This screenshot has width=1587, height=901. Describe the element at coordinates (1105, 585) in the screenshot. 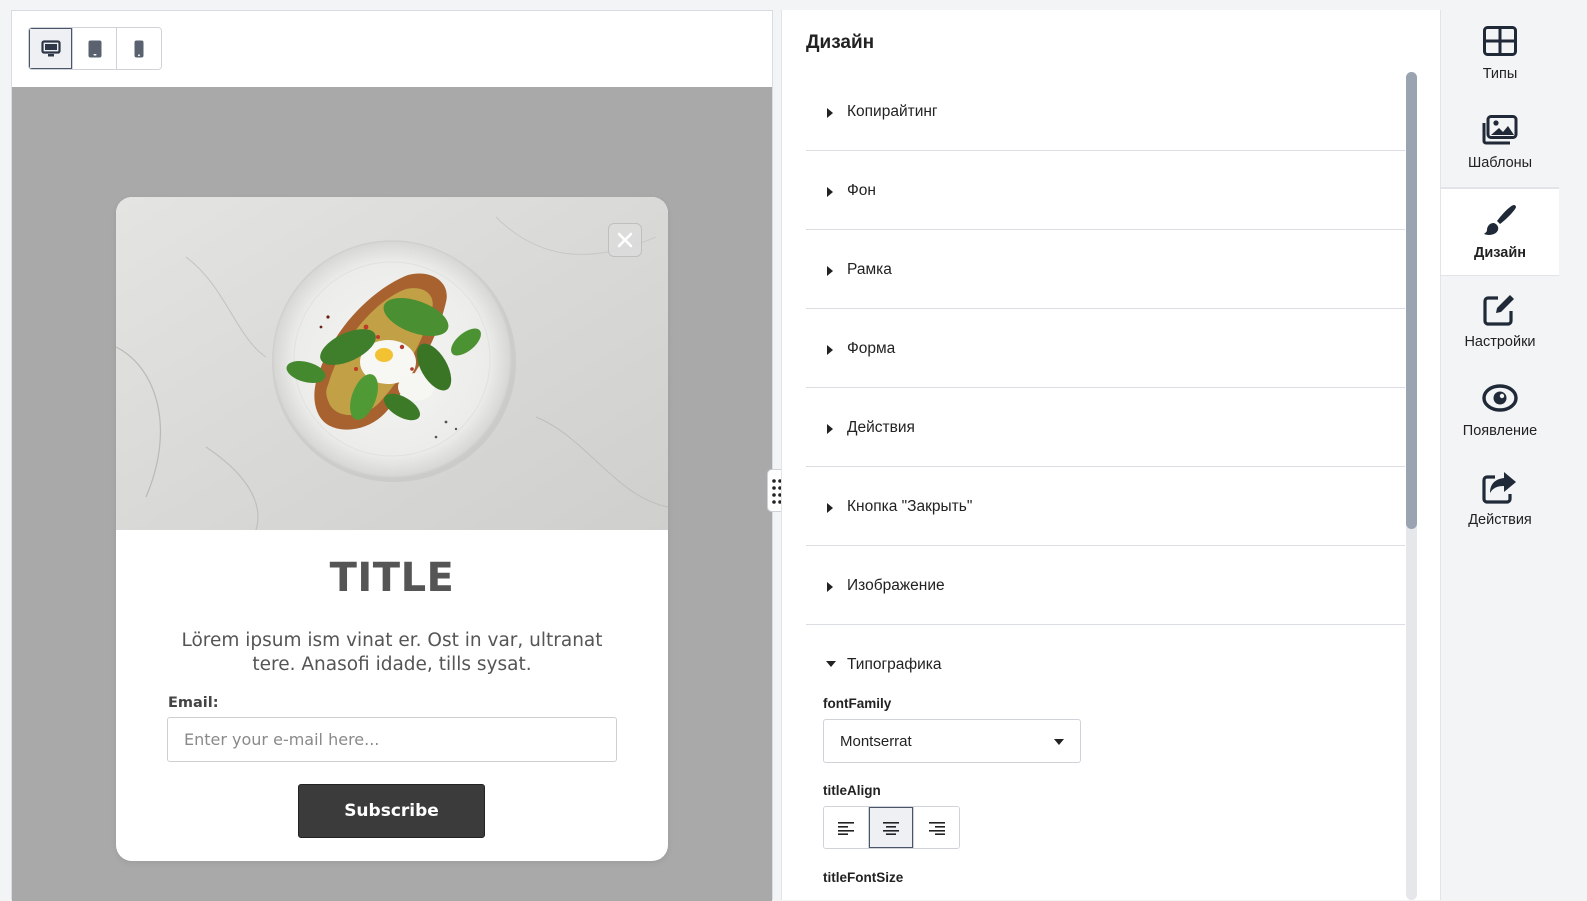

I see `section-image: Изображение` at that location.